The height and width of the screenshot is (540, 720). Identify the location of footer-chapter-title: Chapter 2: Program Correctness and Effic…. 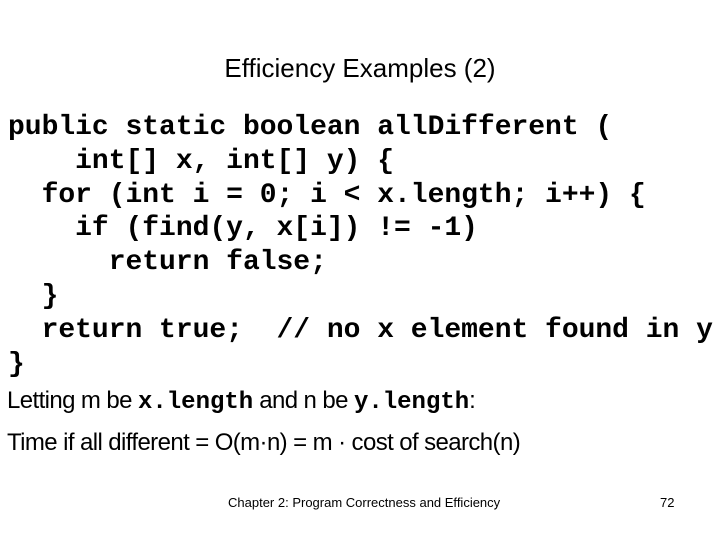
(364, 502).